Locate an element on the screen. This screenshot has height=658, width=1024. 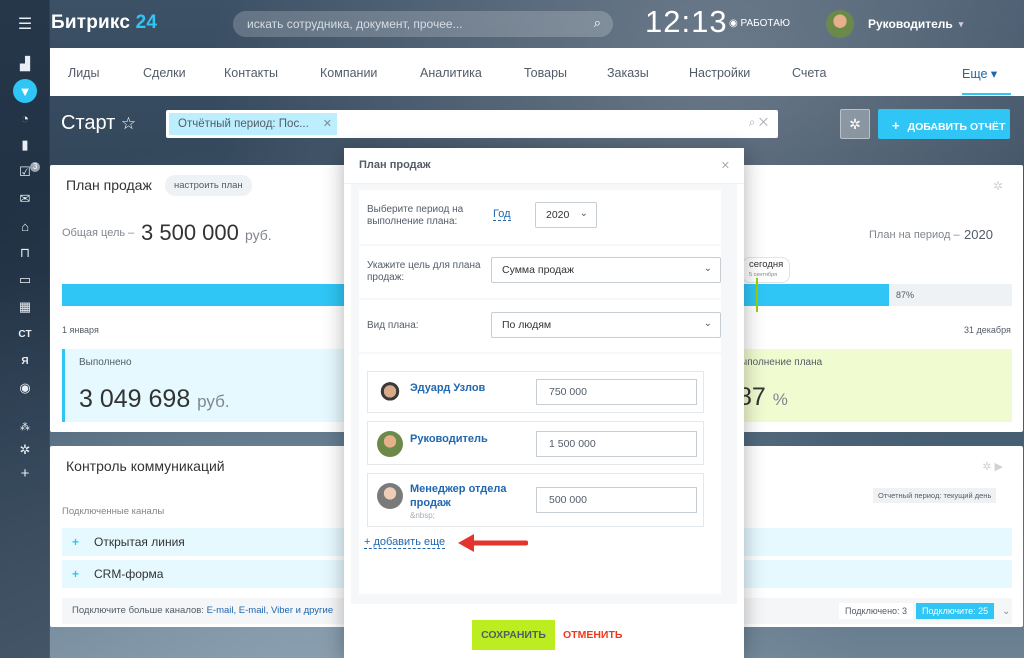
sitemap-icon: ⁂ is located at coordinates (25, 427).